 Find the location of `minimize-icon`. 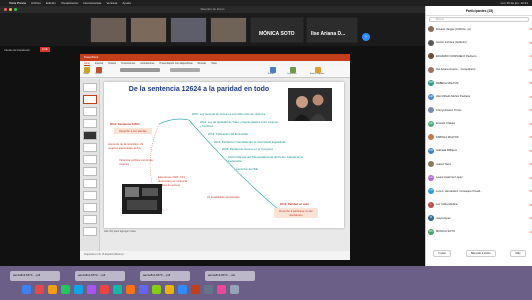

minimize-icon is located at coordinates (10, 9).